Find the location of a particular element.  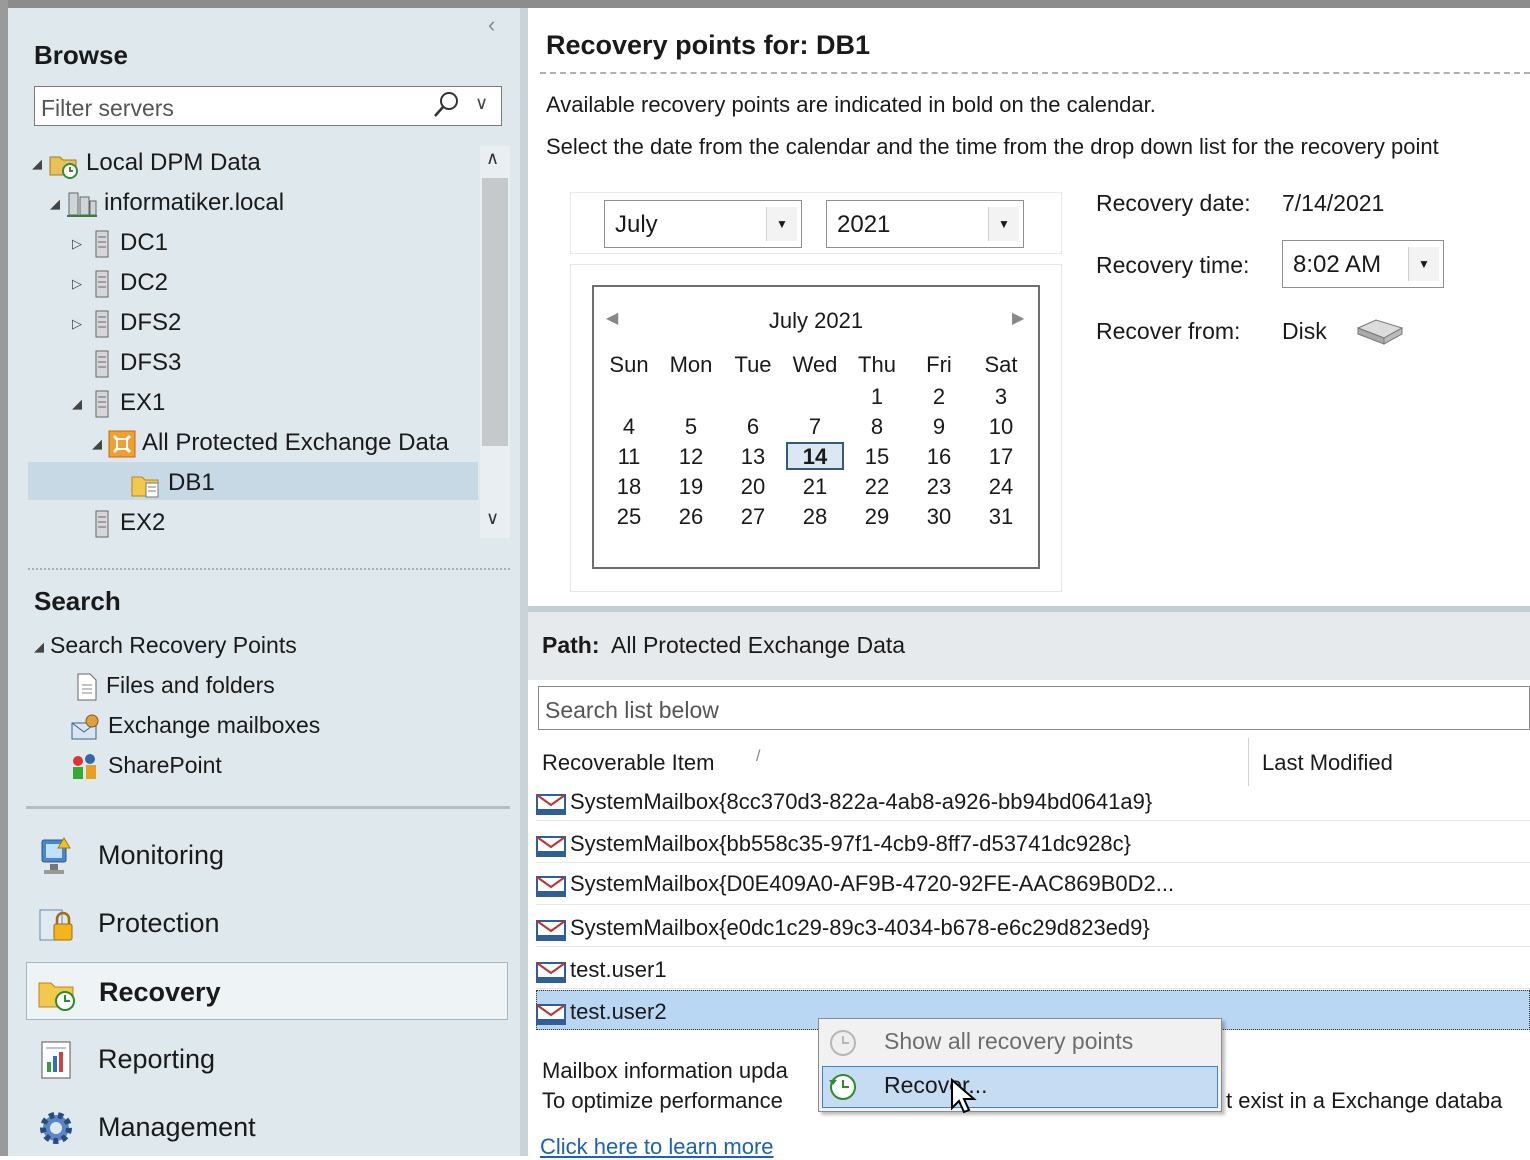

nav-recovery: Recovery is located at coordinates (267, 991).